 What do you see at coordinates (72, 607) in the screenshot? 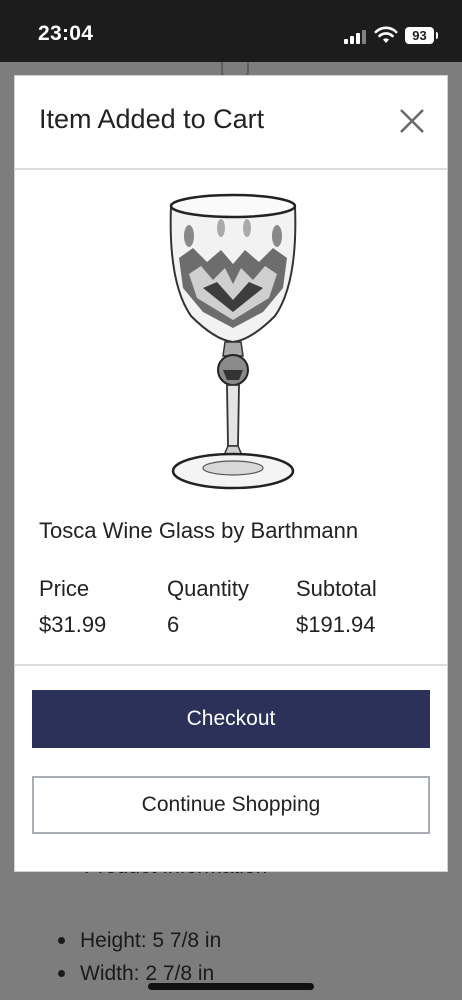
I see `price-column: Price $31.99` at bounding box center [72, 607].